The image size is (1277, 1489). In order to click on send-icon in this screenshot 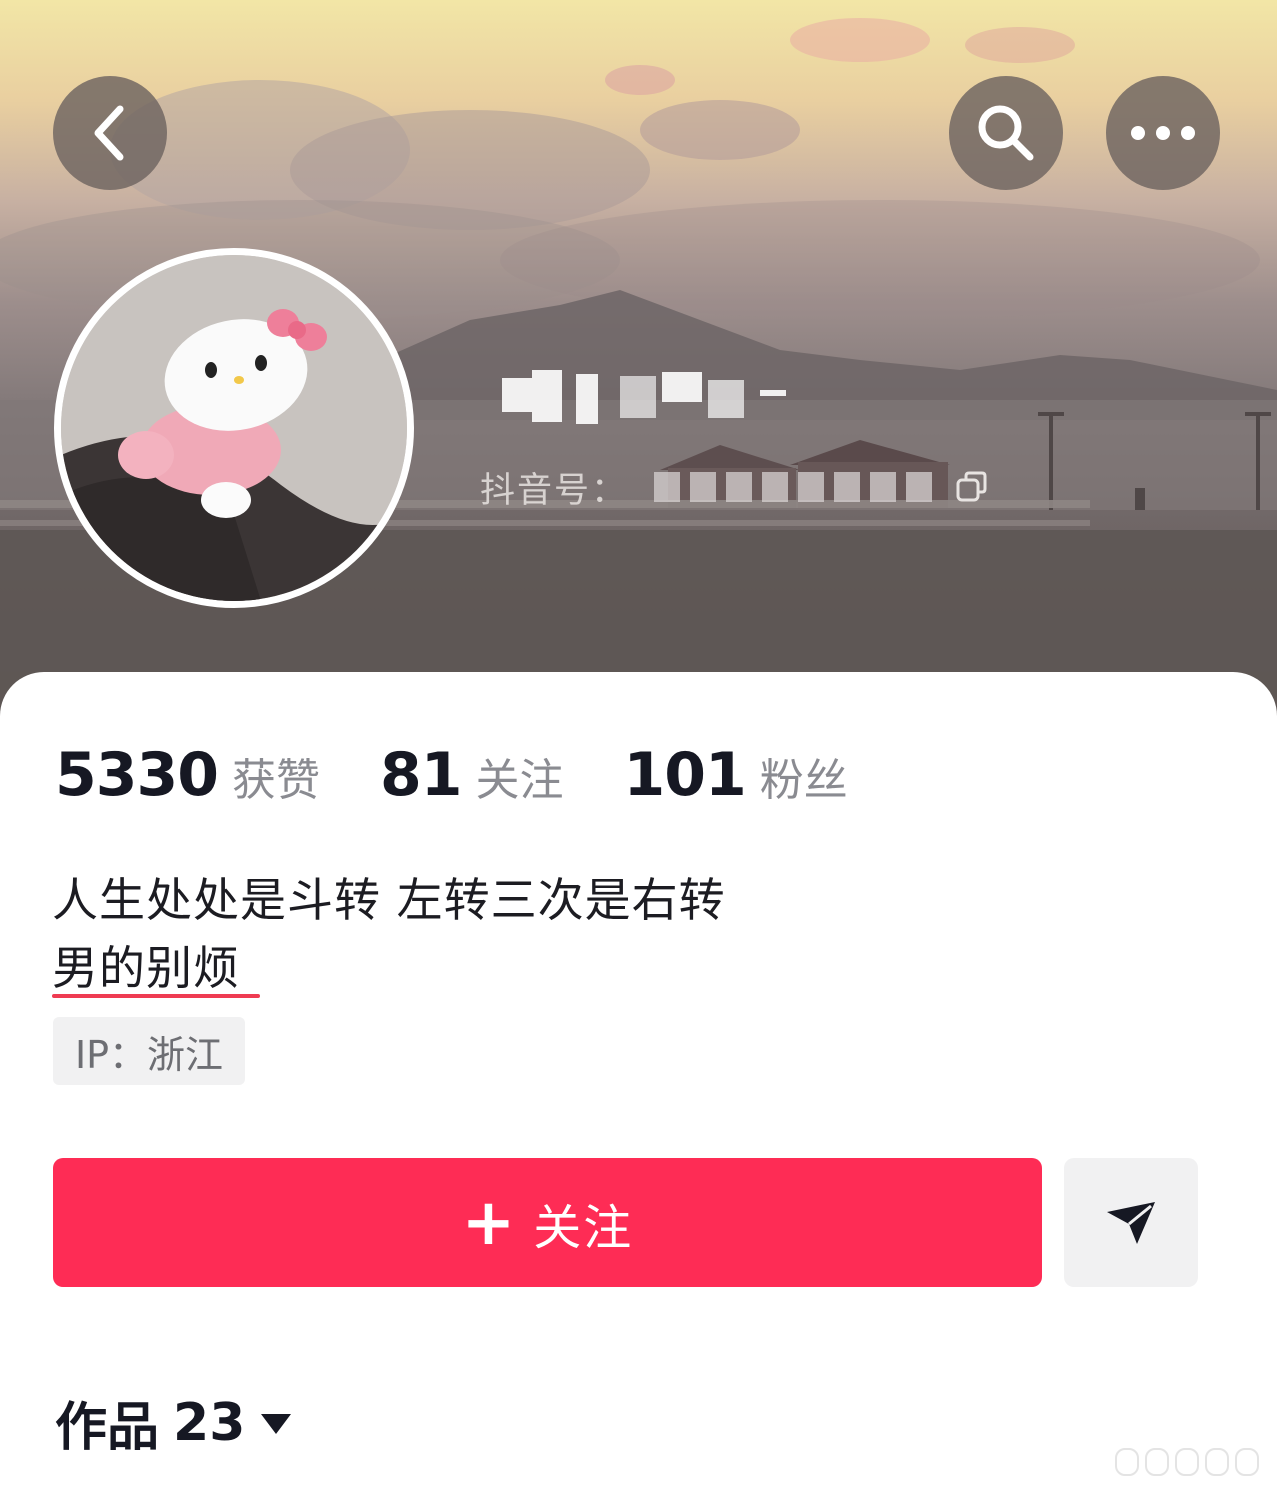, I will do `click(1131, 1222)`.